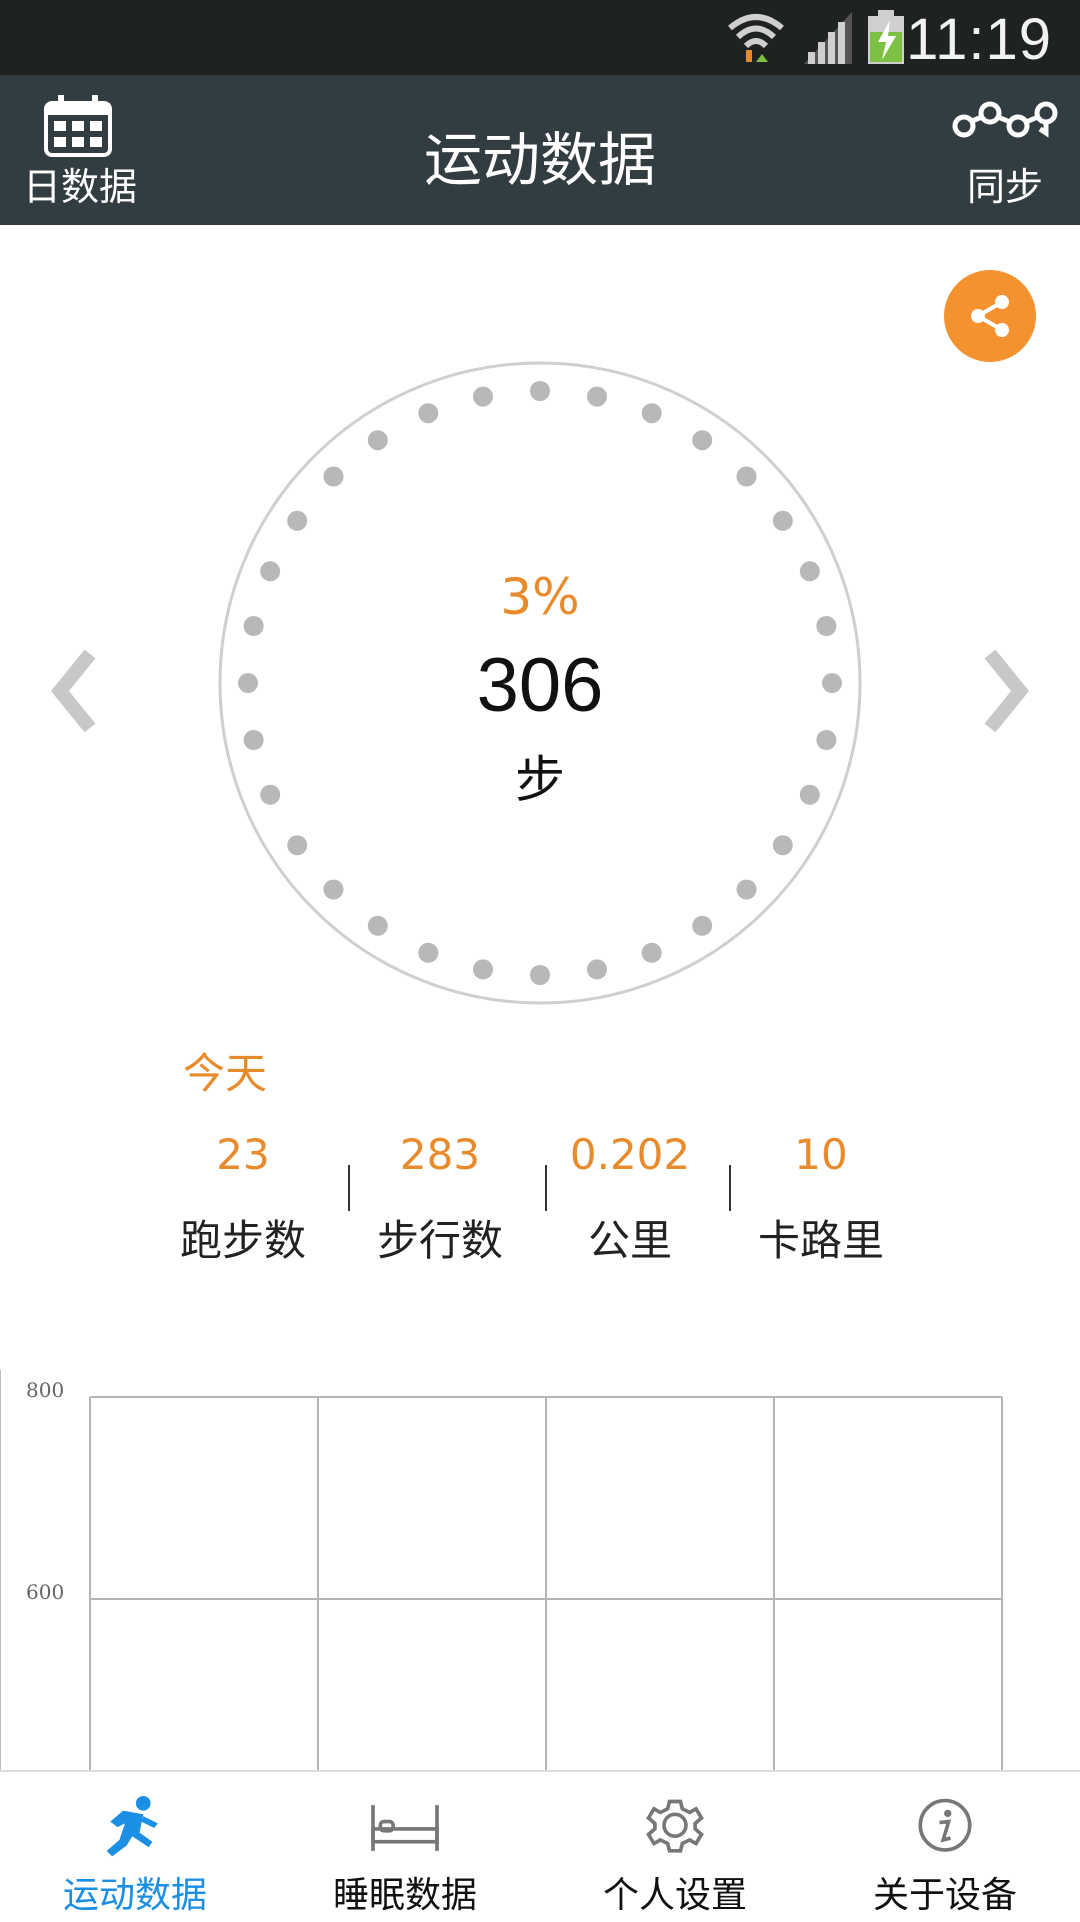  I want to click on tab-sleep-data: 睡眠数据, so click(405, 1847).